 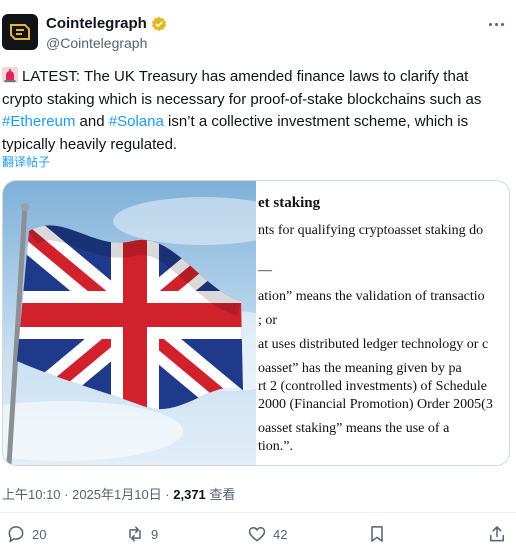 I want to click on like-count: 42, so click(x=280, y=534).